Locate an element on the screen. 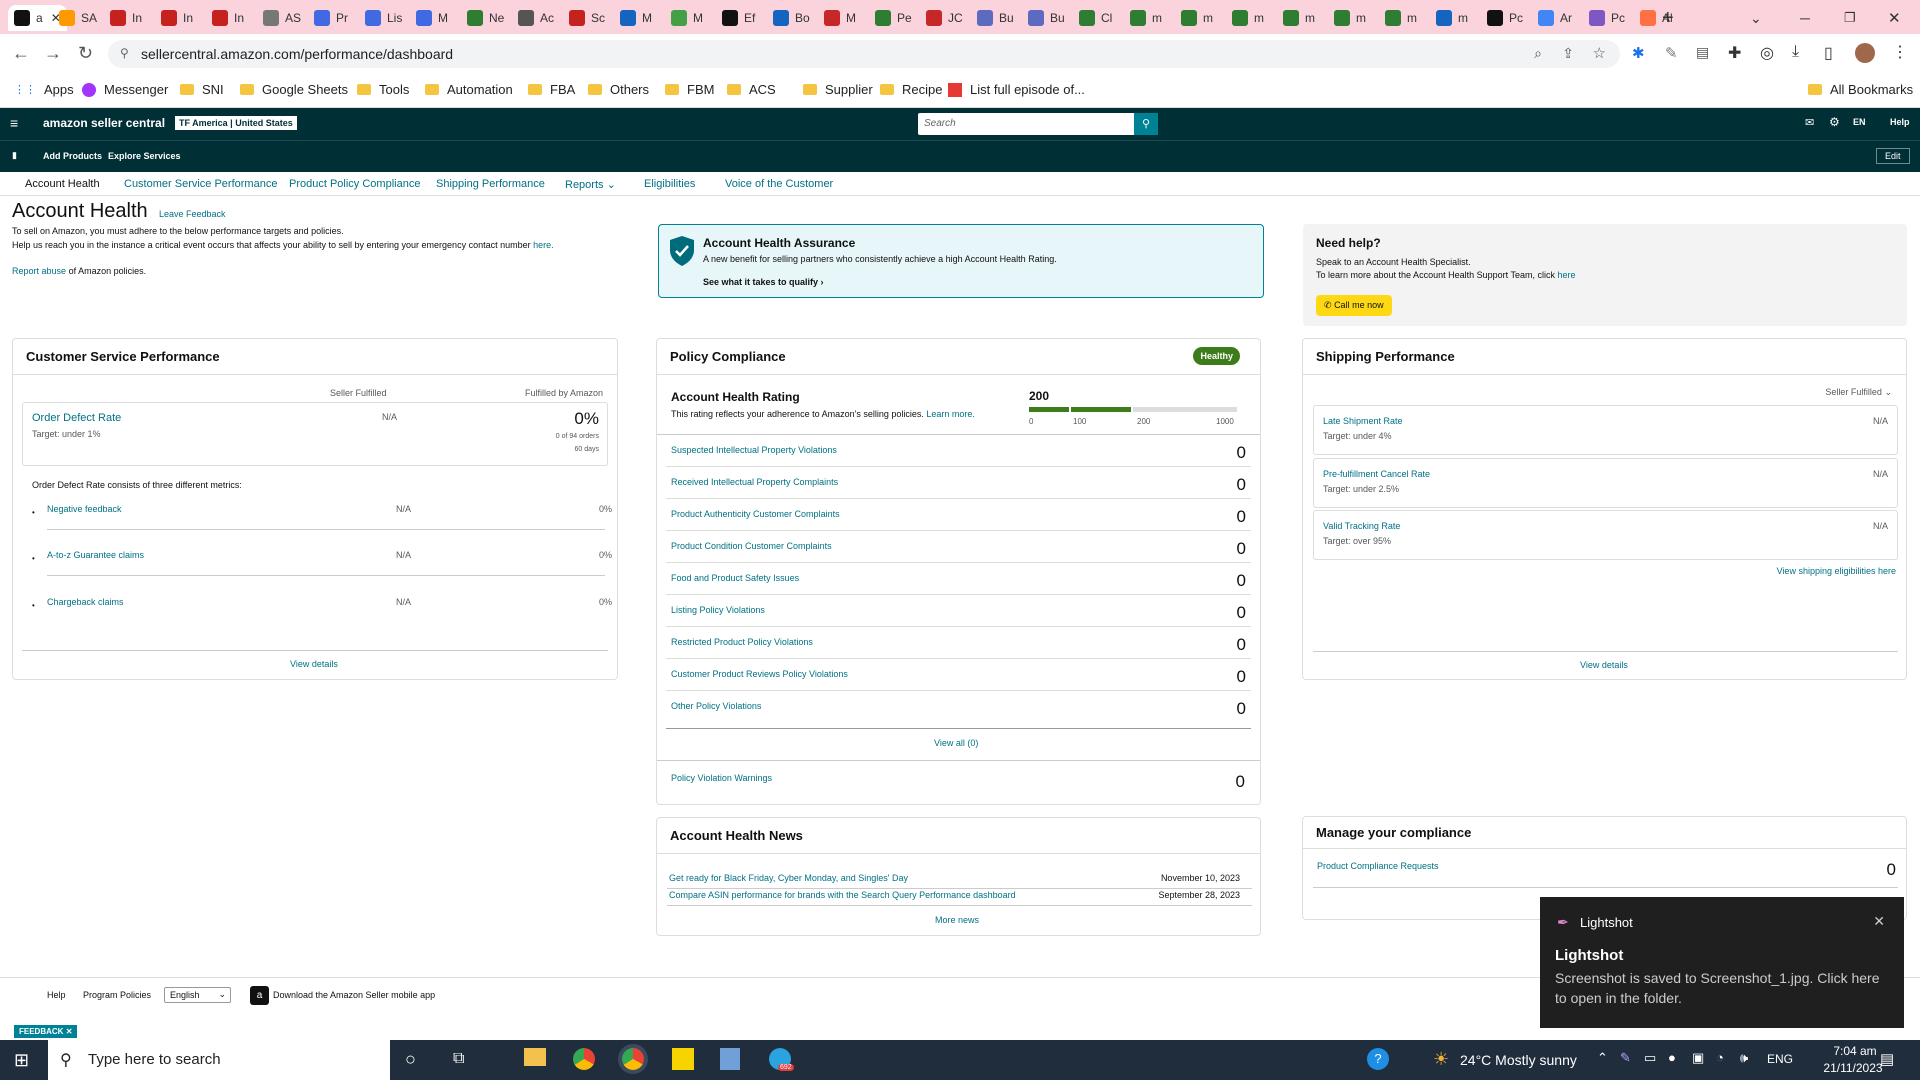 The image size is (1920, 1080). browser-tab: JC is located at coordinates (944, 18).